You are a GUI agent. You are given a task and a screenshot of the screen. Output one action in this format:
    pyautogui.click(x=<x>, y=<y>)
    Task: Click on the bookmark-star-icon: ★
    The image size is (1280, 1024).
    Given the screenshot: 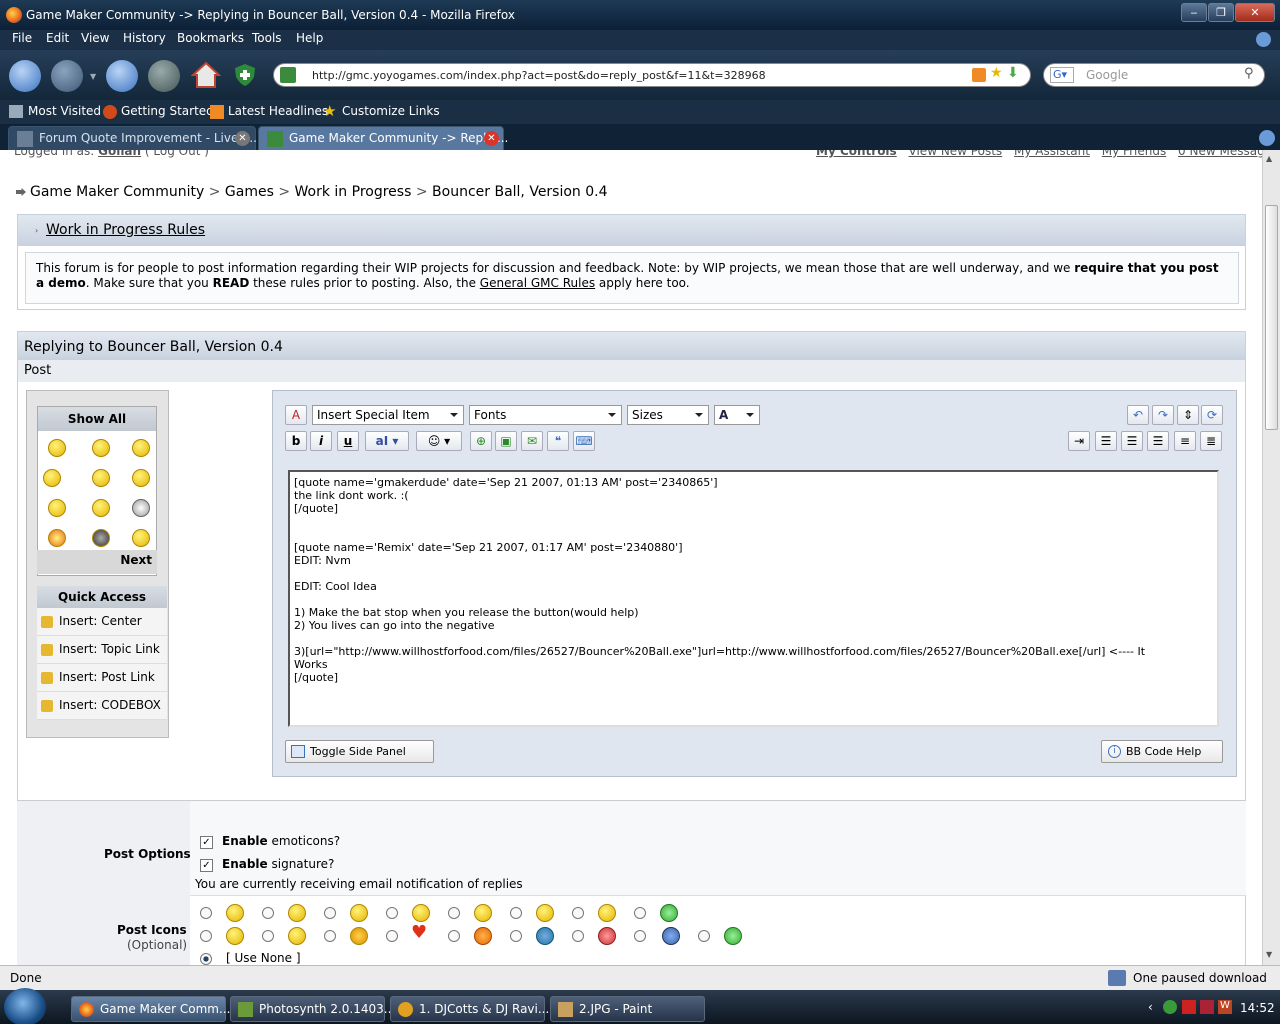 What is the action you would take?
    pyautogui.click(x=996, y=73)
    